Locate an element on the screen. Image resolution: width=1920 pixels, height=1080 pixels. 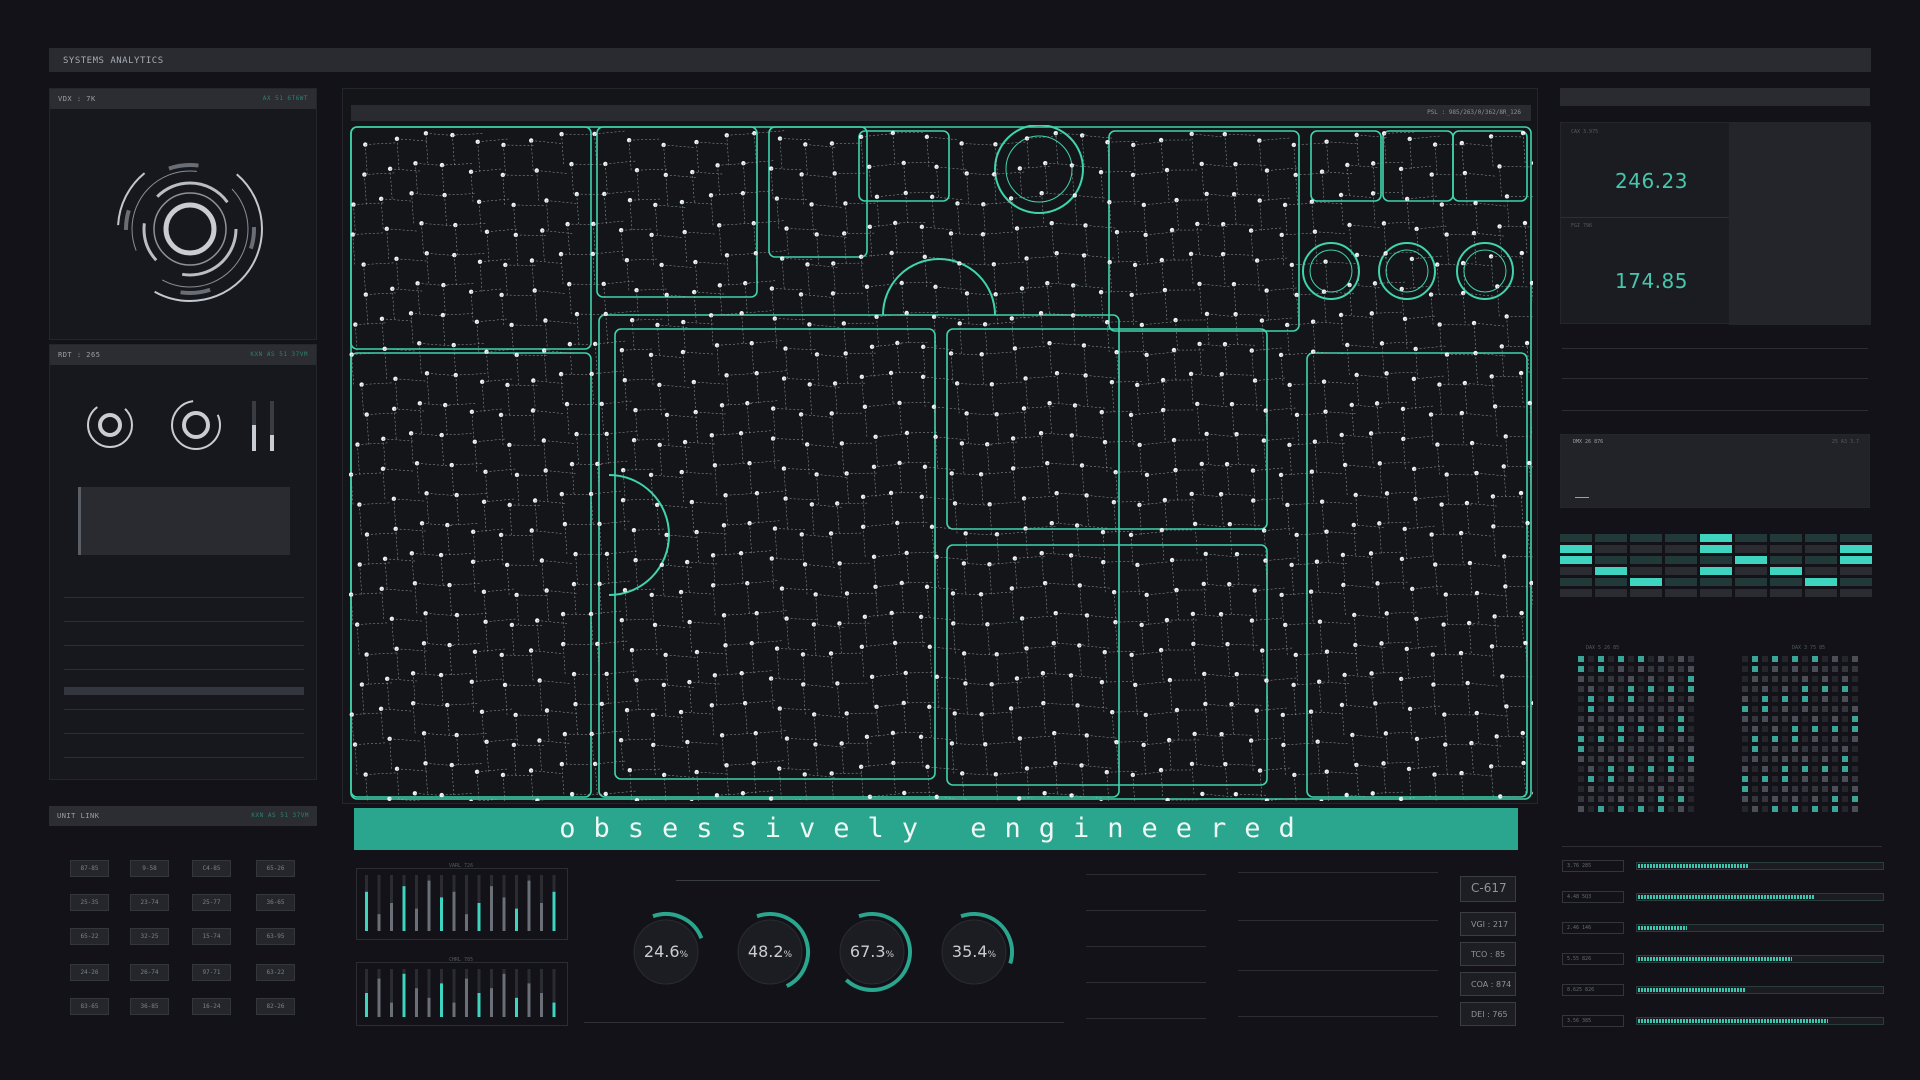
list-item-selected is located at coordinates (184, 691).